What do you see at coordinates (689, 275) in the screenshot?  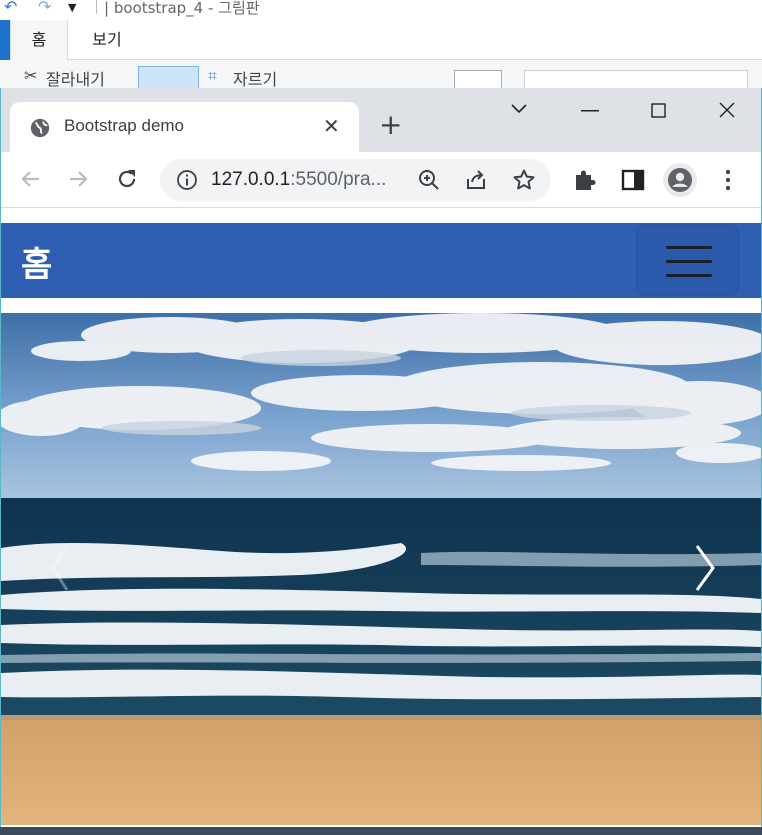 I see `hamburger-line-bottom` at bounding box center [689, 275].